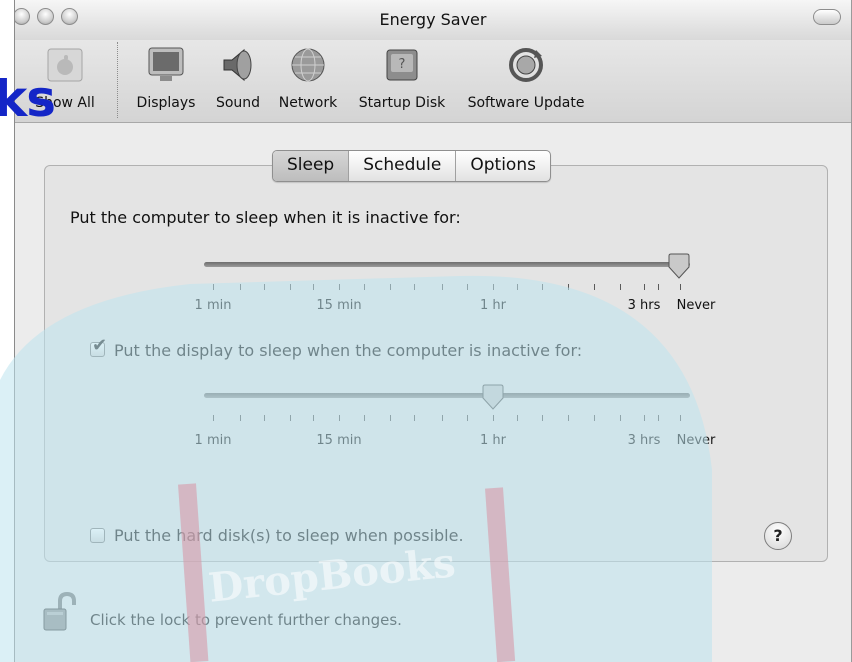 The height and width of the screenshot is (662, 852). Describe the element at coordinates (28, 99) in the screenshot. I see `watermark-text: ks` at that location.